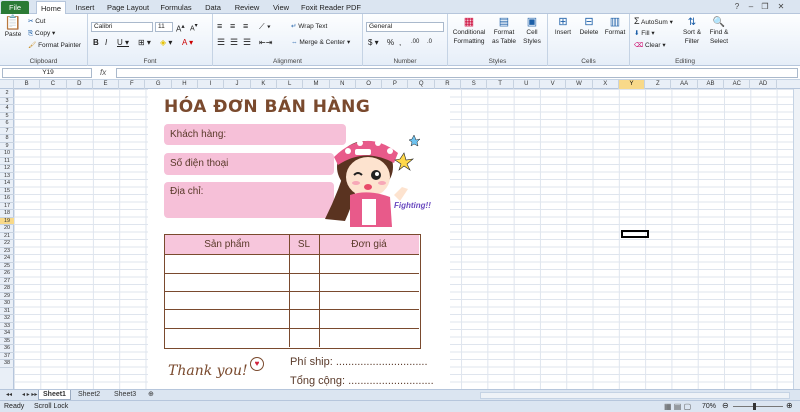 The height and width of the screenshot is (412, 800). What do you see at coordinates (247, 7) in the screenshot?
I see `tab-review: Review` at bounding box center [247, 7].